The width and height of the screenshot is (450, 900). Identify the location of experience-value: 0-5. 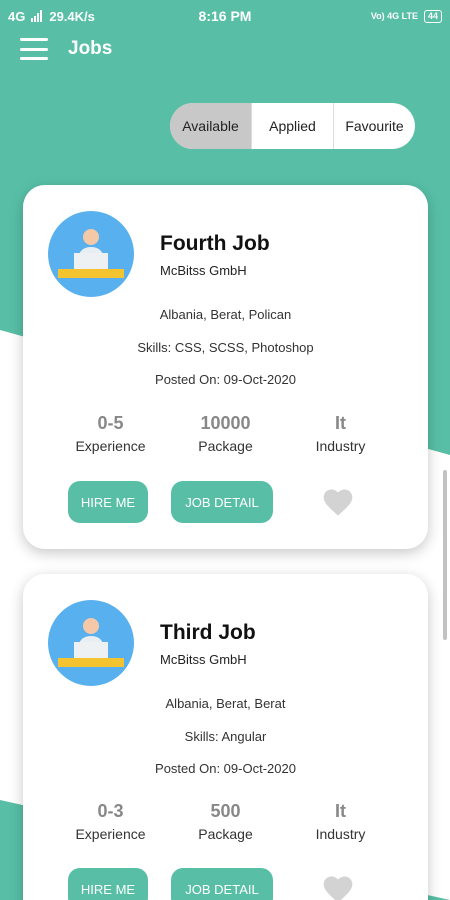
(110, 423).